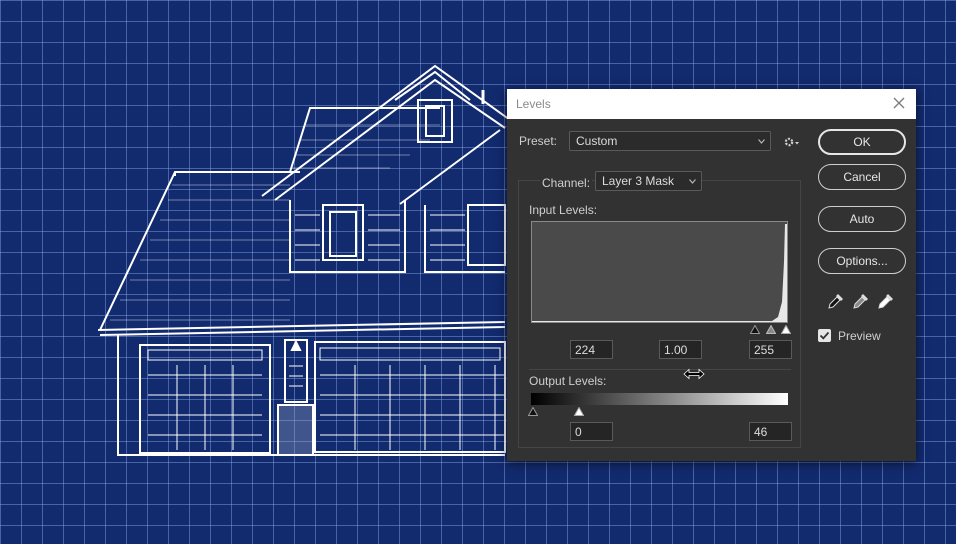 The height and width of the screenshot is (544, 956). I want to click on input-gamma-slider, so click(771, 329).